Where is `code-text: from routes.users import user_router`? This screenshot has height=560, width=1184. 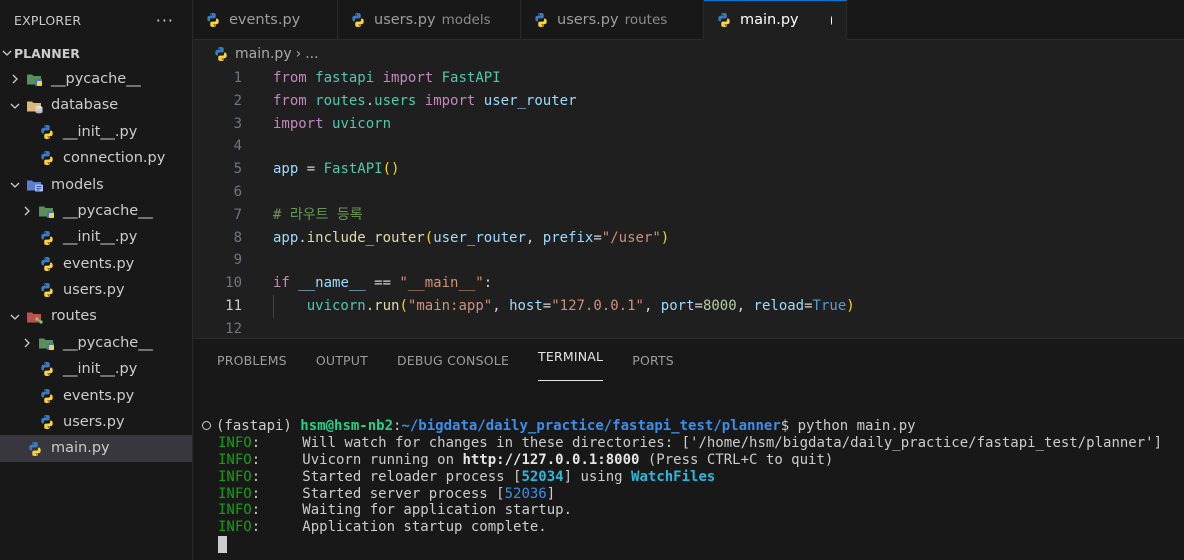
code-text: from routes.users import user_router is located at coordinates (425, 101).